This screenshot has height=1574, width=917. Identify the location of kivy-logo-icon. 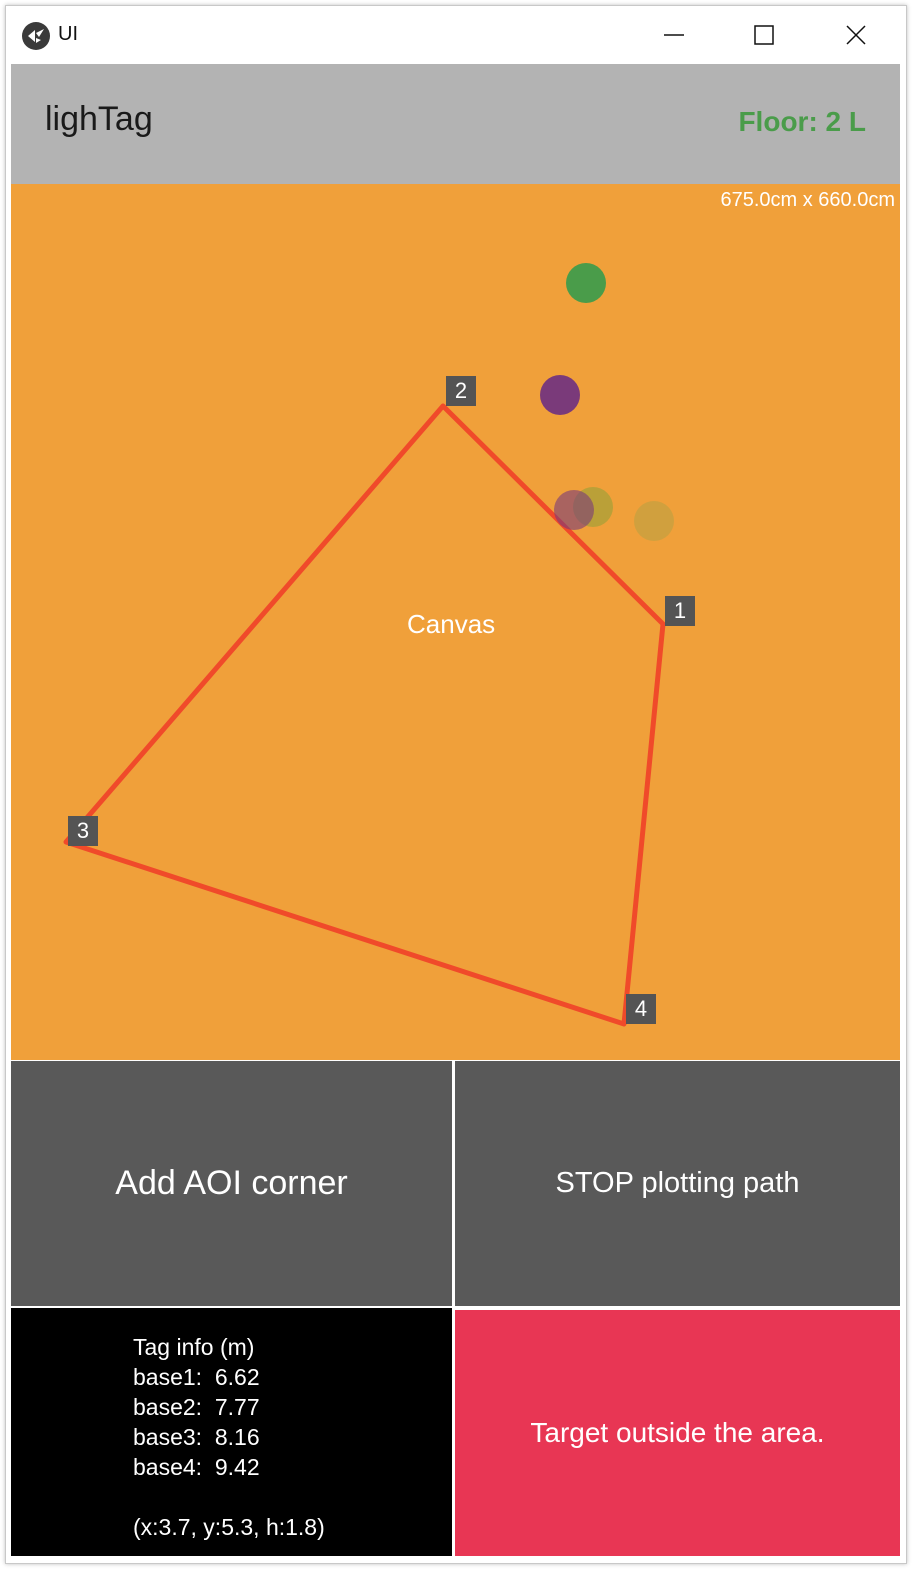
(36, 36).